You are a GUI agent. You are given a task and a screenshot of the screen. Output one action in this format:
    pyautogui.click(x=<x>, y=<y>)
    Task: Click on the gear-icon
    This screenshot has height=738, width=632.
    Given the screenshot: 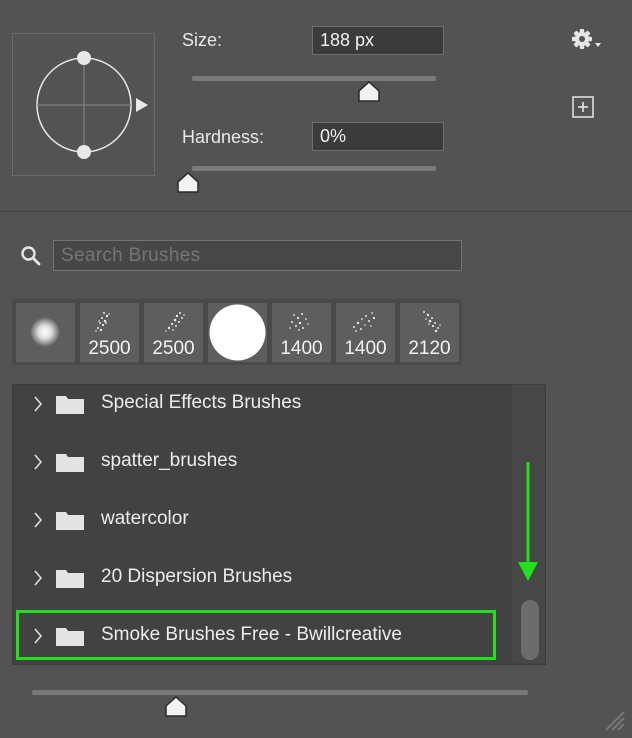 What is the action you would take?
    pyautogui.click(x=587, y=40)
    